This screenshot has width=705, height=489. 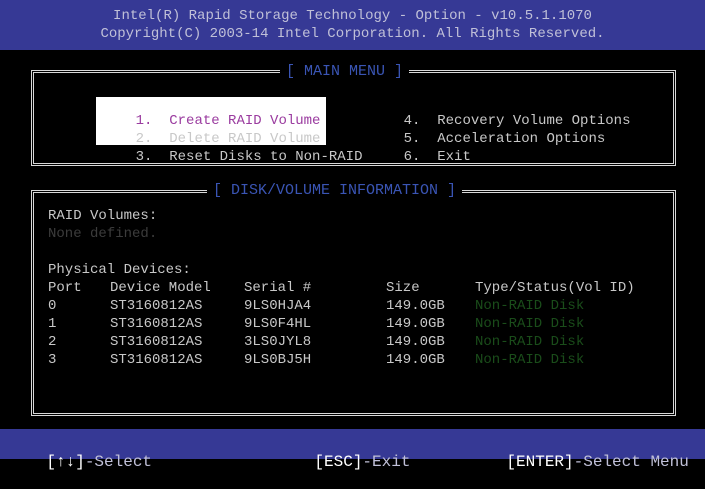 What do you see at coordinates (338, 462) in the screenshot?
I see `key-esc: [ESC]` at bounding box center [338, 462].